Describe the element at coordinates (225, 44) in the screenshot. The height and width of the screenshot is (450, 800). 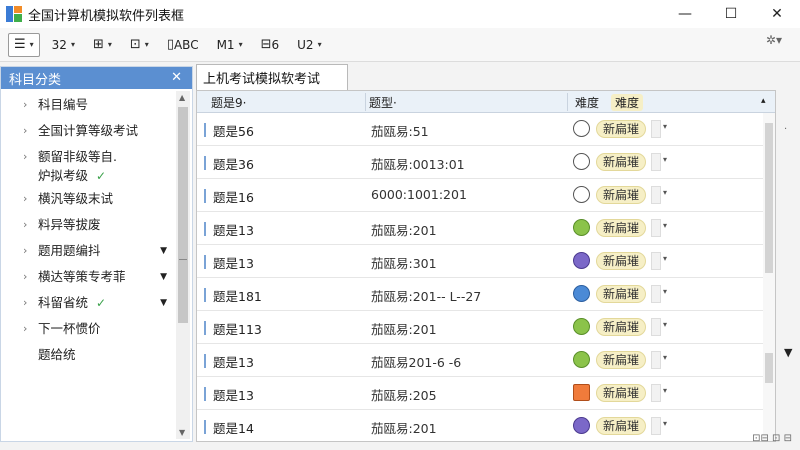
I see `toolbar-button-label: M1` at that location.